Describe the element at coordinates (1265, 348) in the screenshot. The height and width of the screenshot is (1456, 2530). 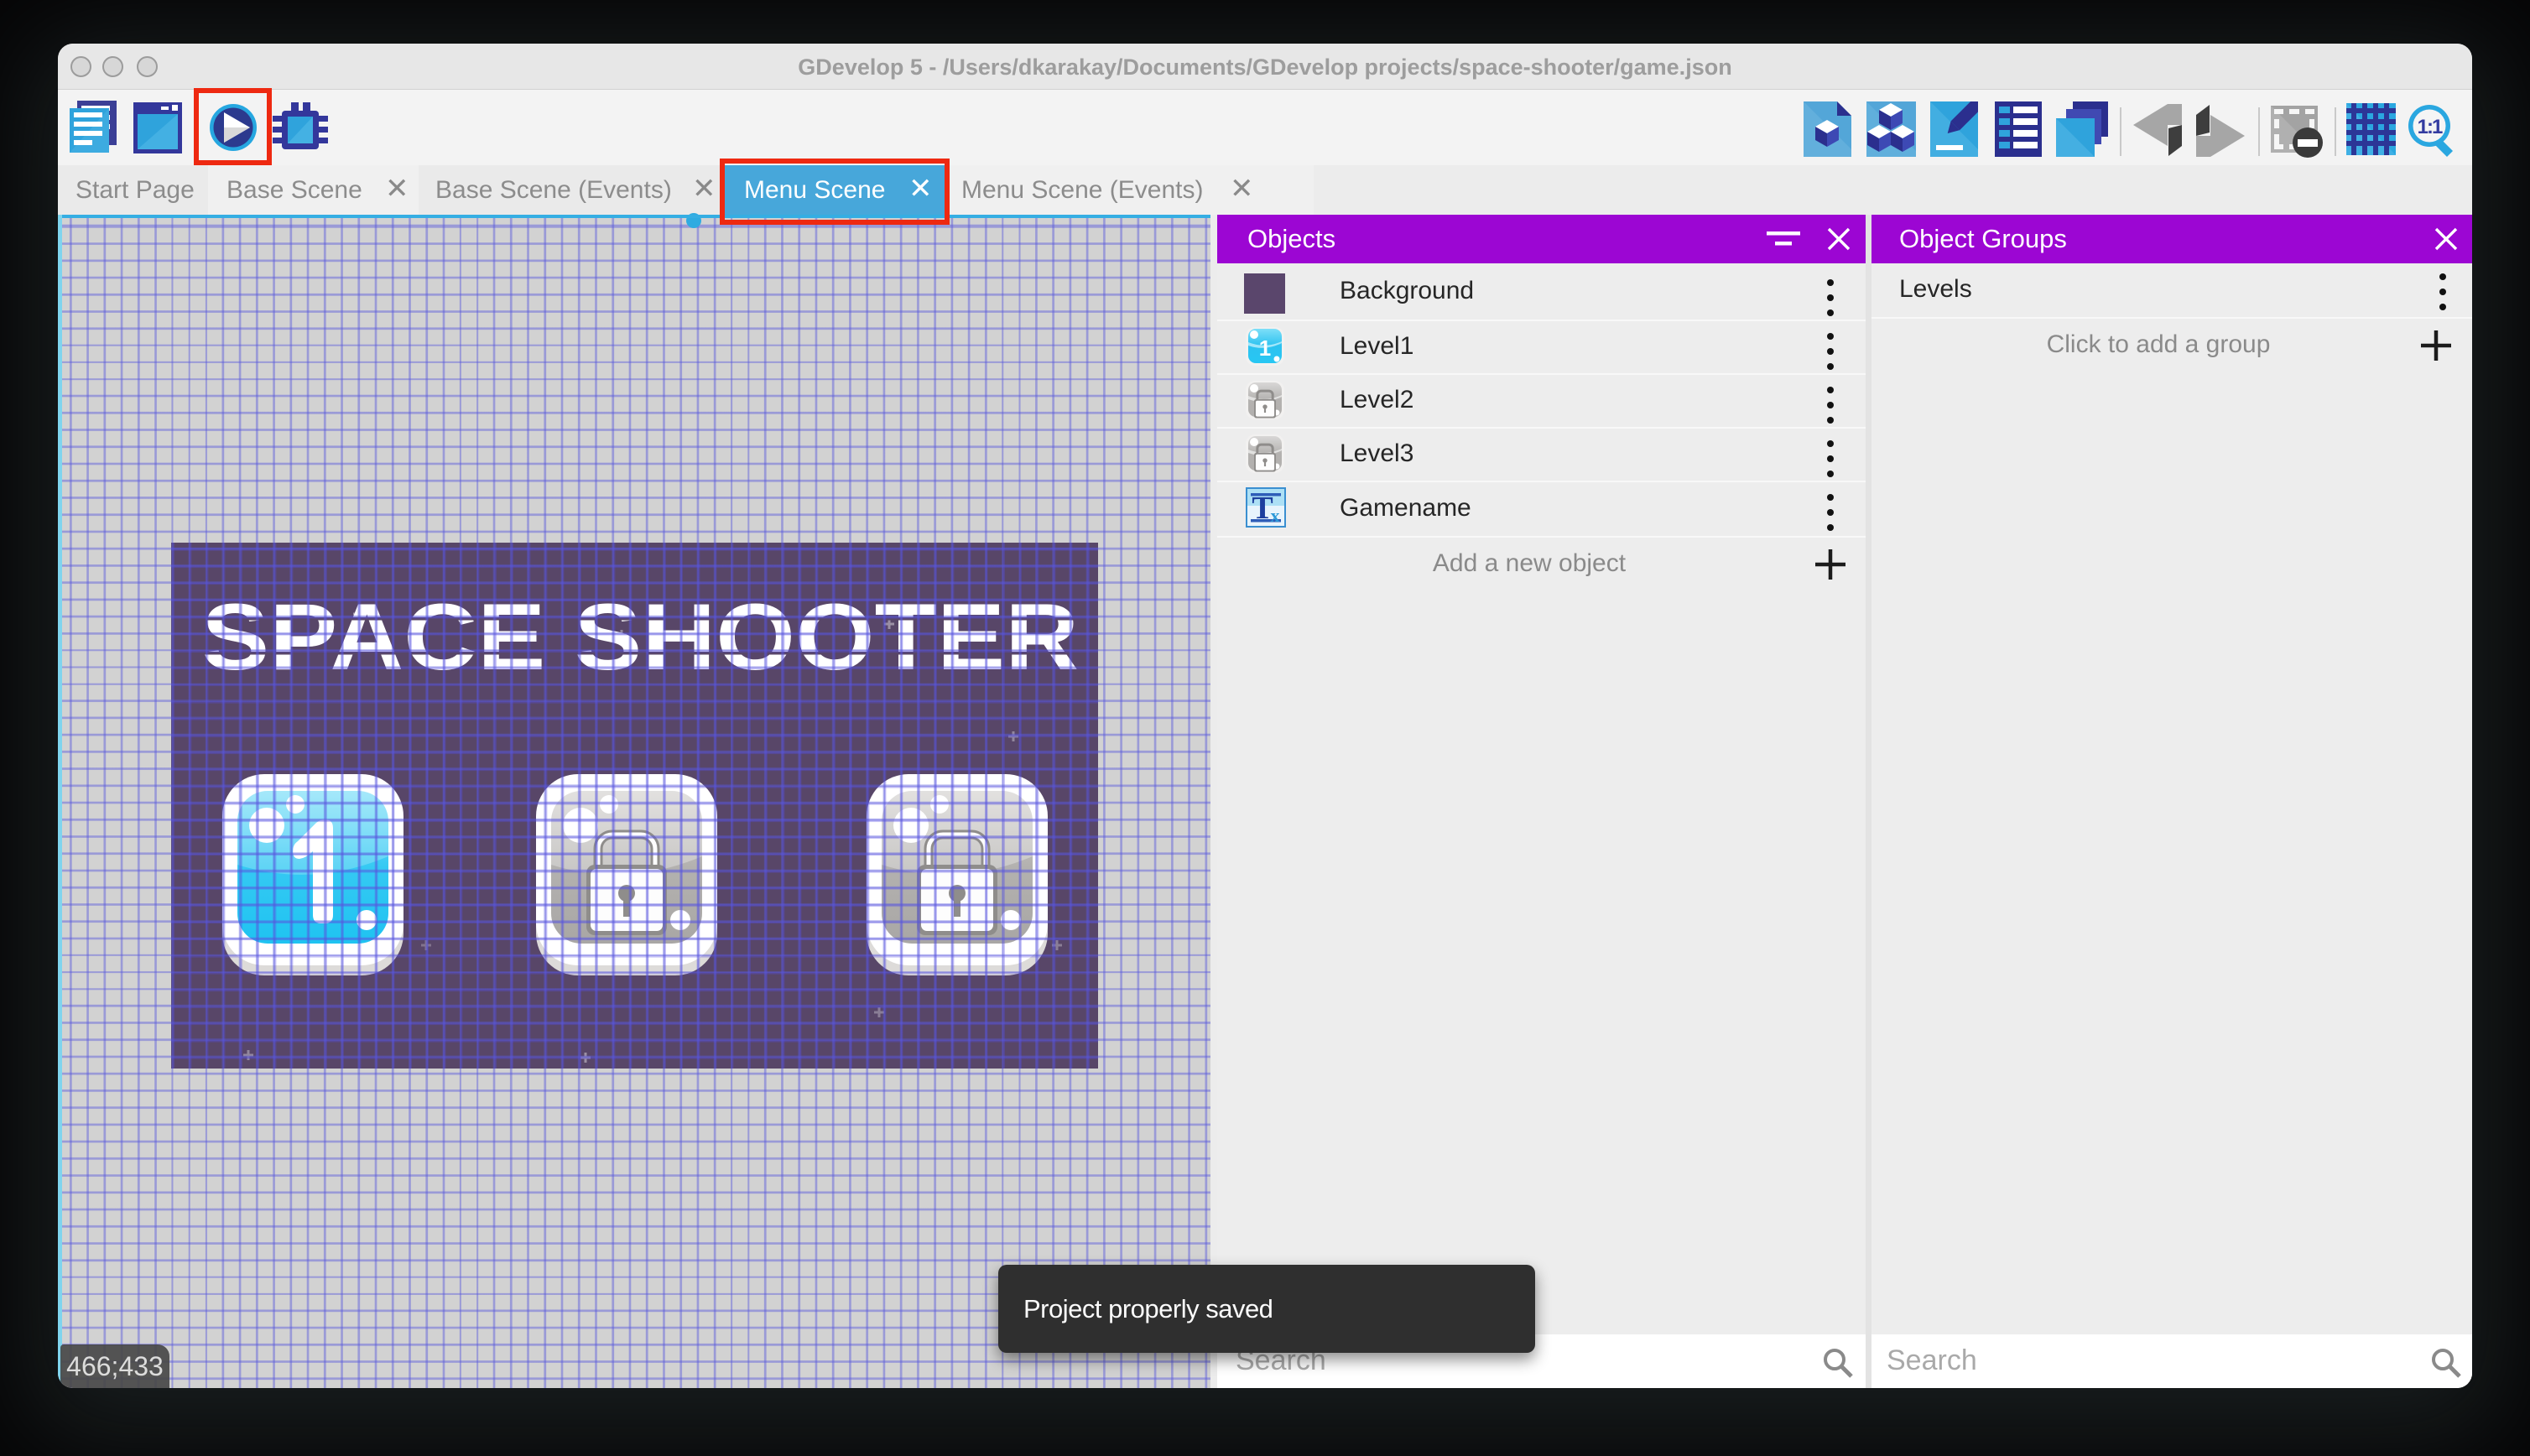
I see `svg-text: 1` at that location.